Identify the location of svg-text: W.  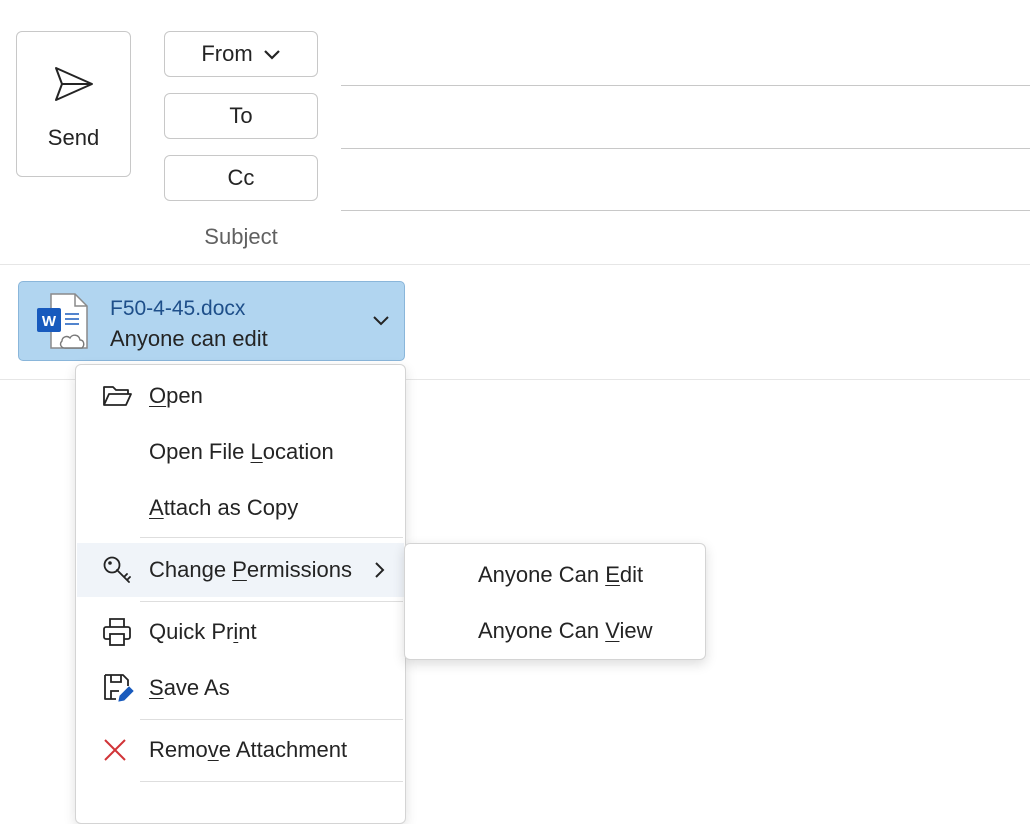
(49, 321).